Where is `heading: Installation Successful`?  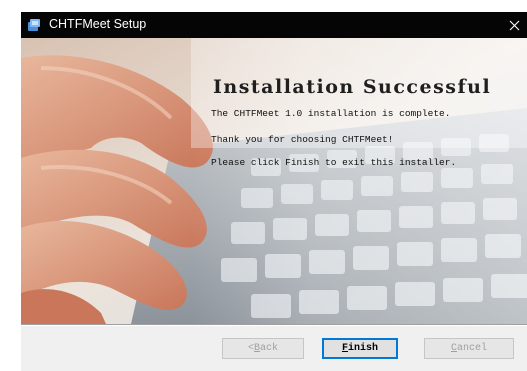 heading: Installation Successful is located at coordinates (352, 87).